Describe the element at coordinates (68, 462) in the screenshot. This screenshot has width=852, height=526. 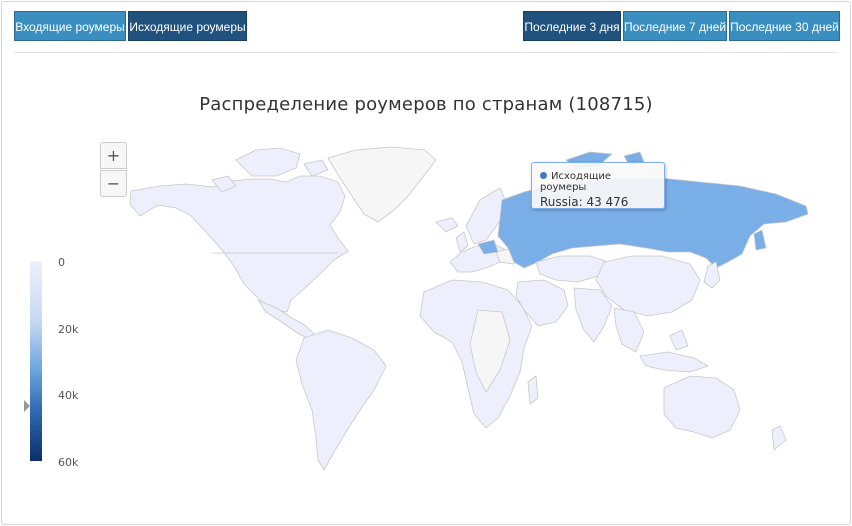
I see `legend-label-60k: 60k` at that location.